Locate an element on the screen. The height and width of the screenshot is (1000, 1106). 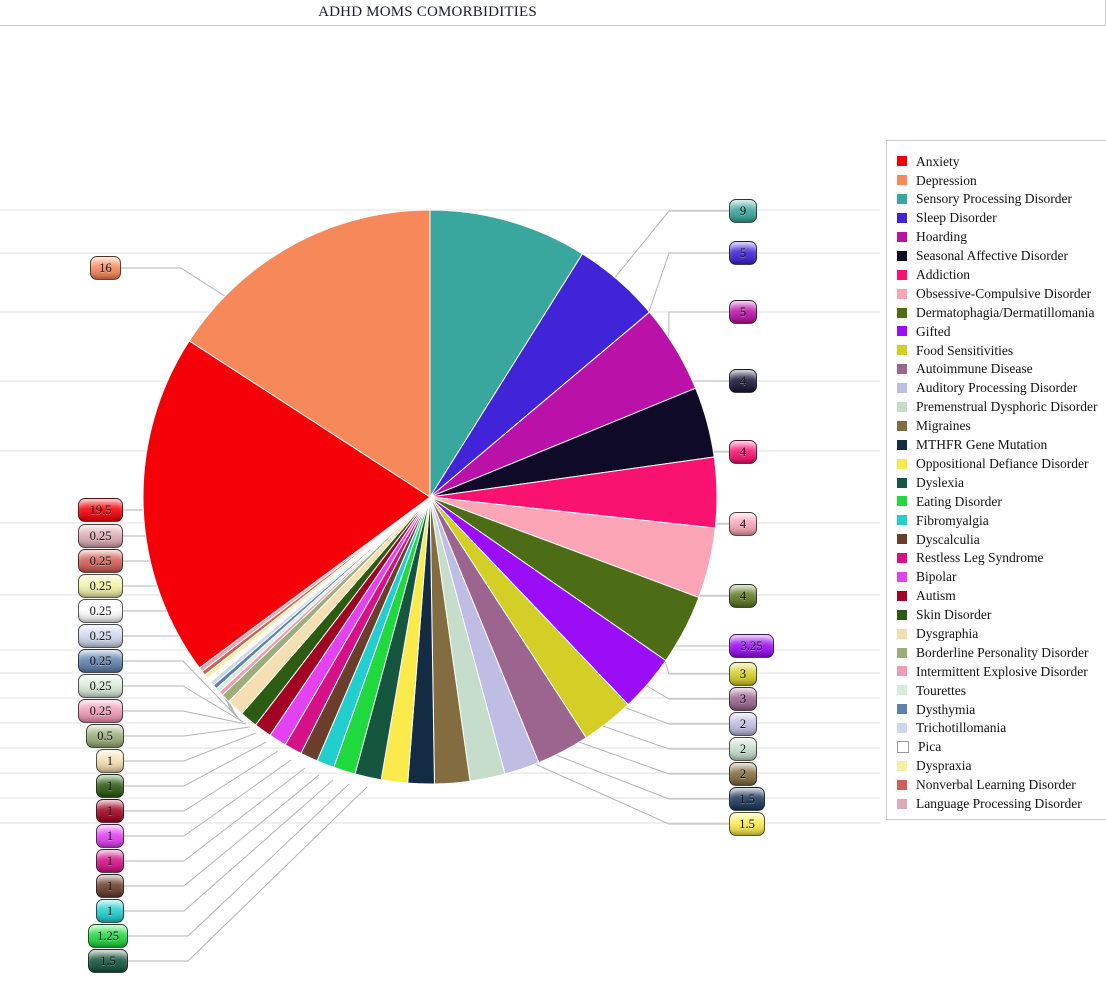
data-label-value: 4 is located at coordinates (743, 451).